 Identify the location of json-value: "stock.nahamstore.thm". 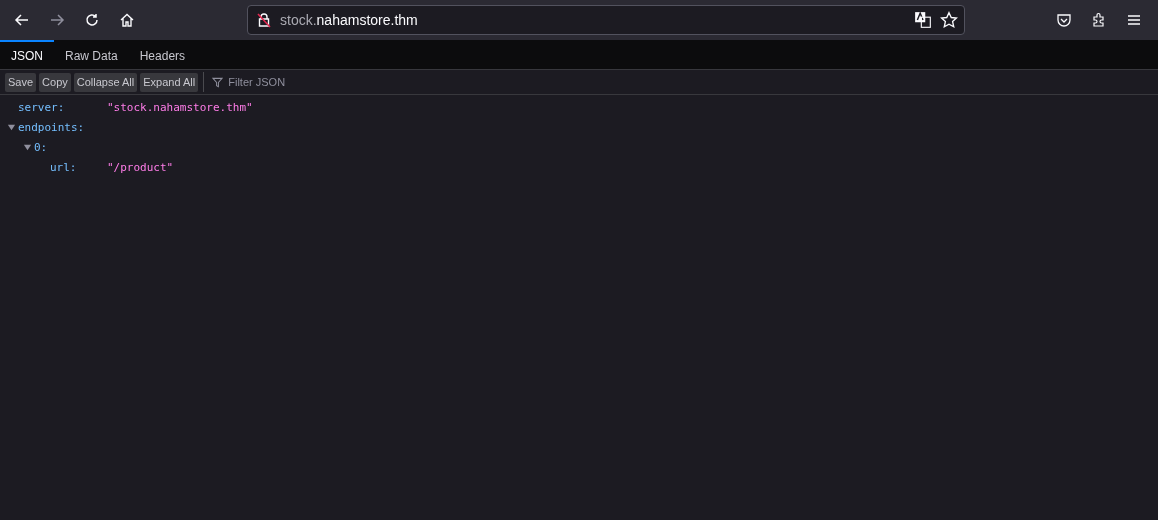
(180, 107).